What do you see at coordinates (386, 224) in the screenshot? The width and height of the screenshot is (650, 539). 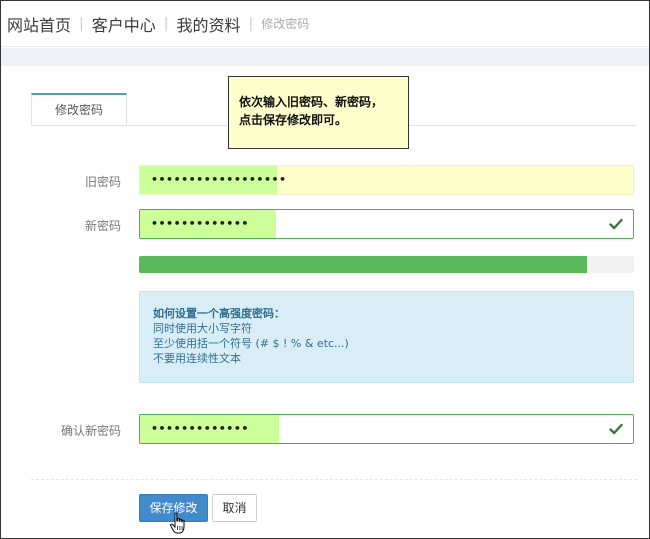 I see `new-password-field: •••••••••••••` at bounding box center [386, 224].